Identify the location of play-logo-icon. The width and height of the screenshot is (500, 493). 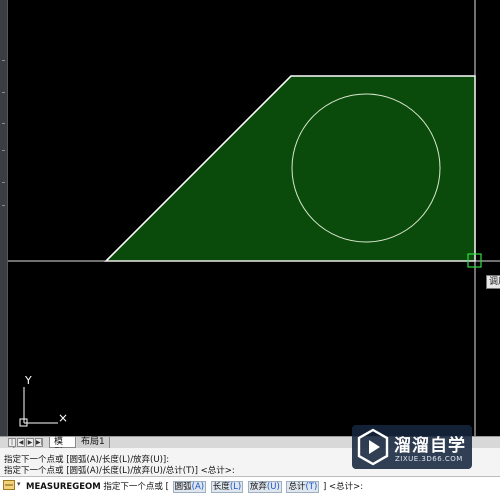
(373, 447).